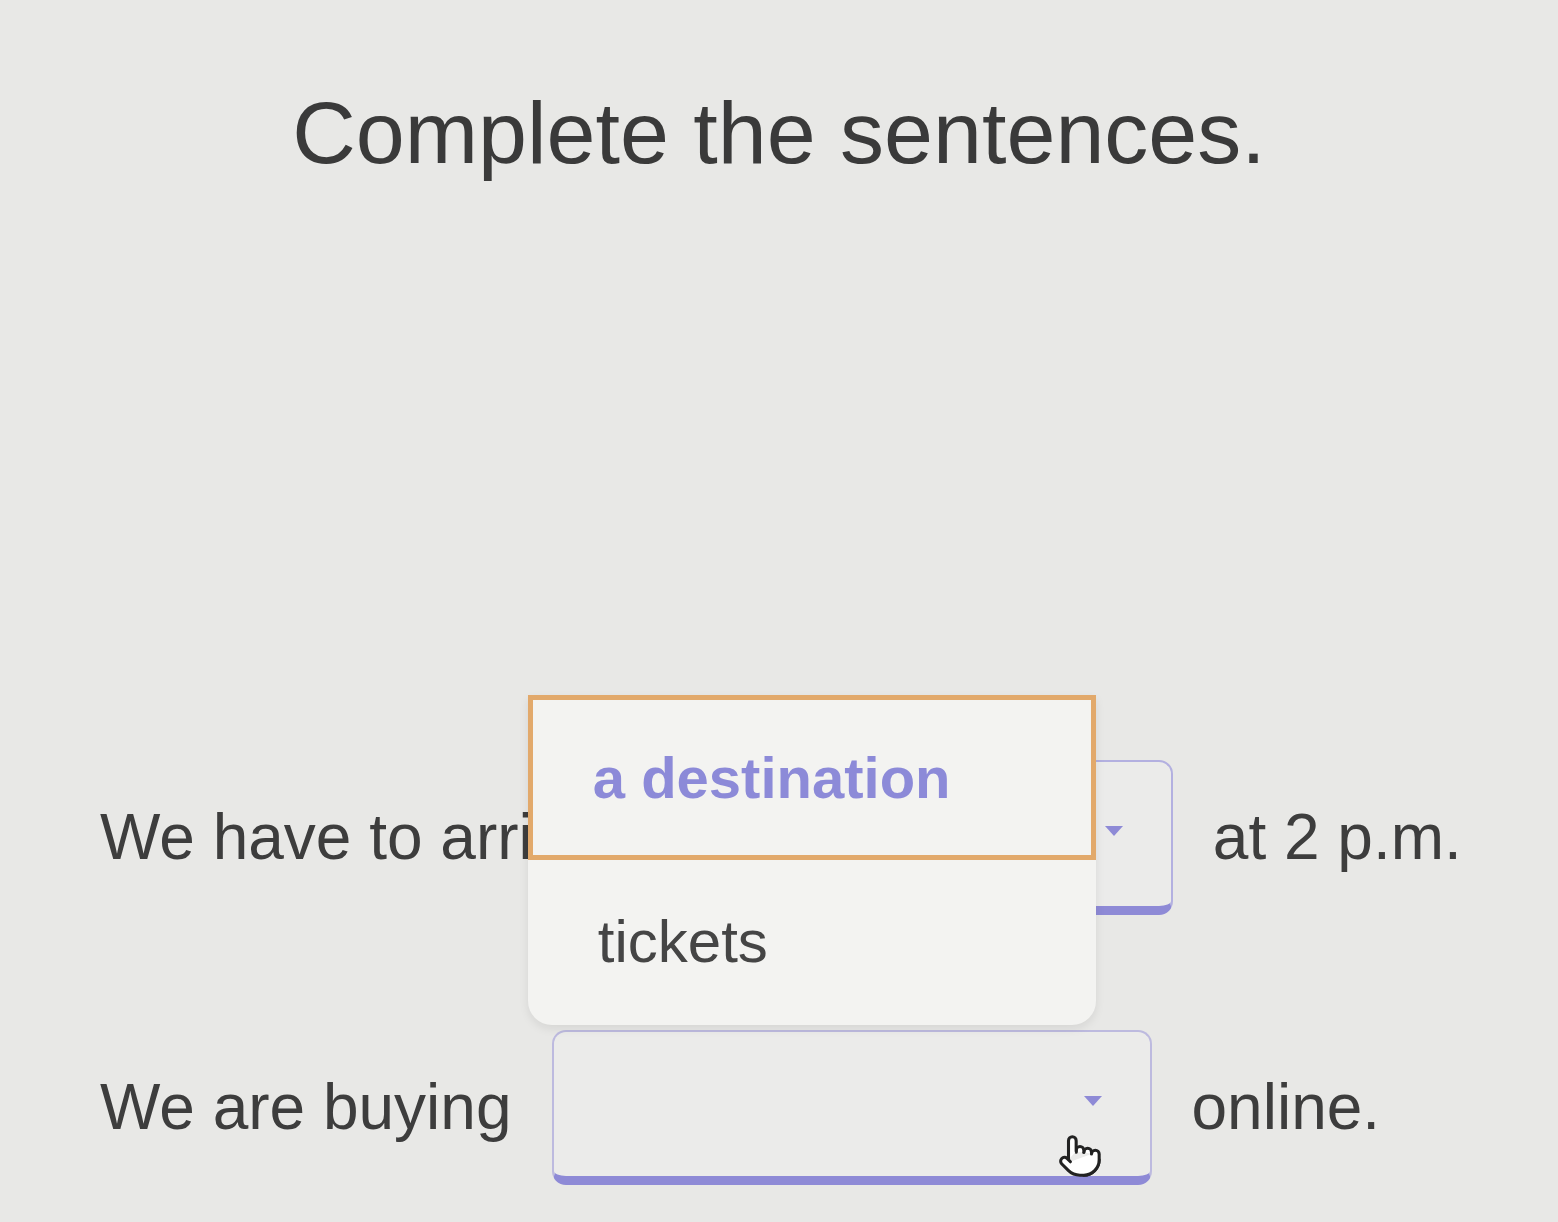 This screenshot has width=1558, height=1222. What do you see at coordinates (1337, 838) in the screenshot?
I see `sentence-text: at 2 p.m.` at bounding box center [1337, 838].